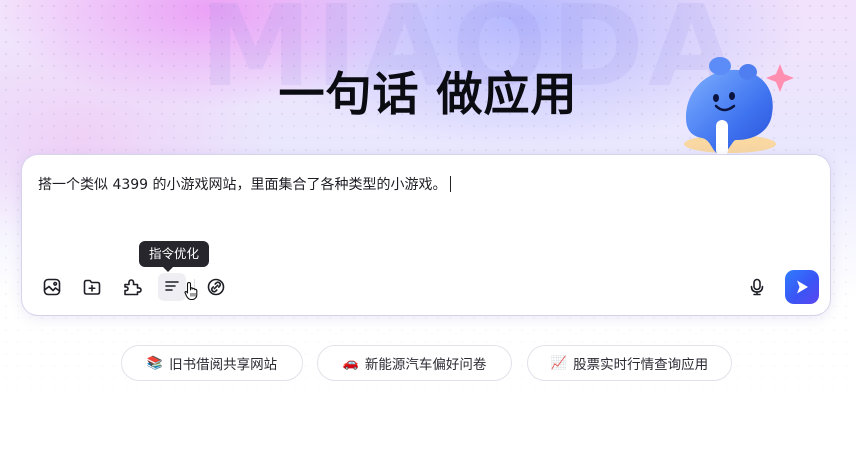 The width and height of the screenshot is (856, 452). What do you see at coordinates (559, 363) in the screenshot?
I see `chart-up-emoji-icon: 📈` at bounding box center [559, 363].